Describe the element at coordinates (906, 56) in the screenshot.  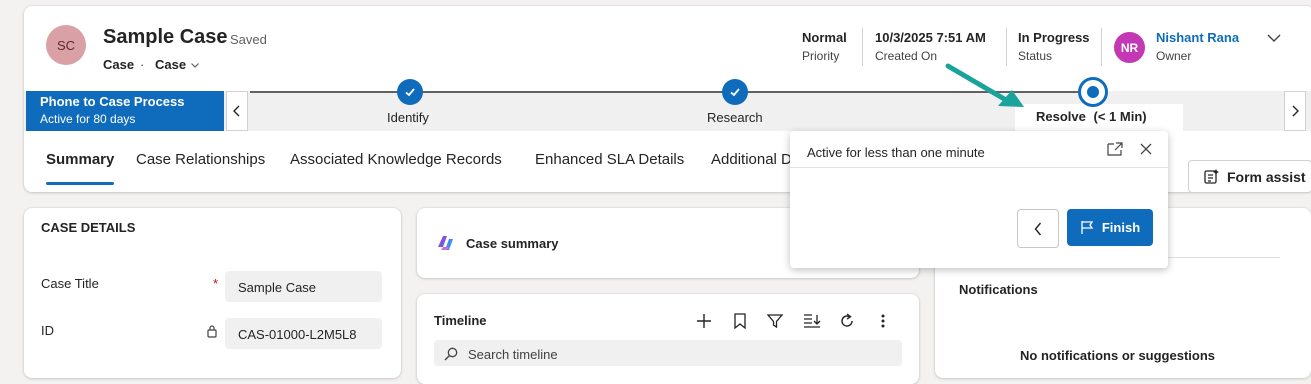
I see `created-on-label: Created On` at that location.